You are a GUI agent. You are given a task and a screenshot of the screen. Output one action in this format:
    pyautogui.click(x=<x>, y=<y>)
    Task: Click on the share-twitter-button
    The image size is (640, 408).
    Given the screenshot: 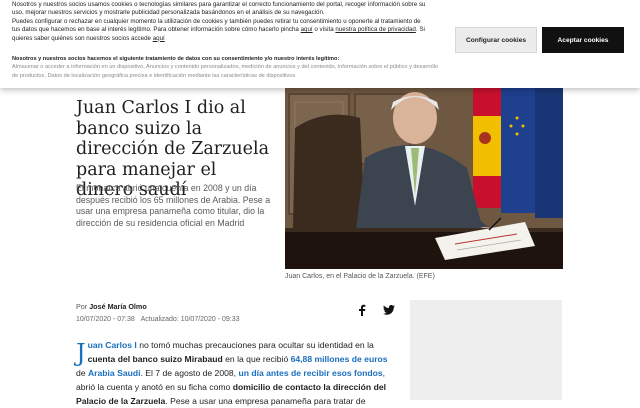 What is the action you would take?
    pyautogui.click(x=389, y=310)
    